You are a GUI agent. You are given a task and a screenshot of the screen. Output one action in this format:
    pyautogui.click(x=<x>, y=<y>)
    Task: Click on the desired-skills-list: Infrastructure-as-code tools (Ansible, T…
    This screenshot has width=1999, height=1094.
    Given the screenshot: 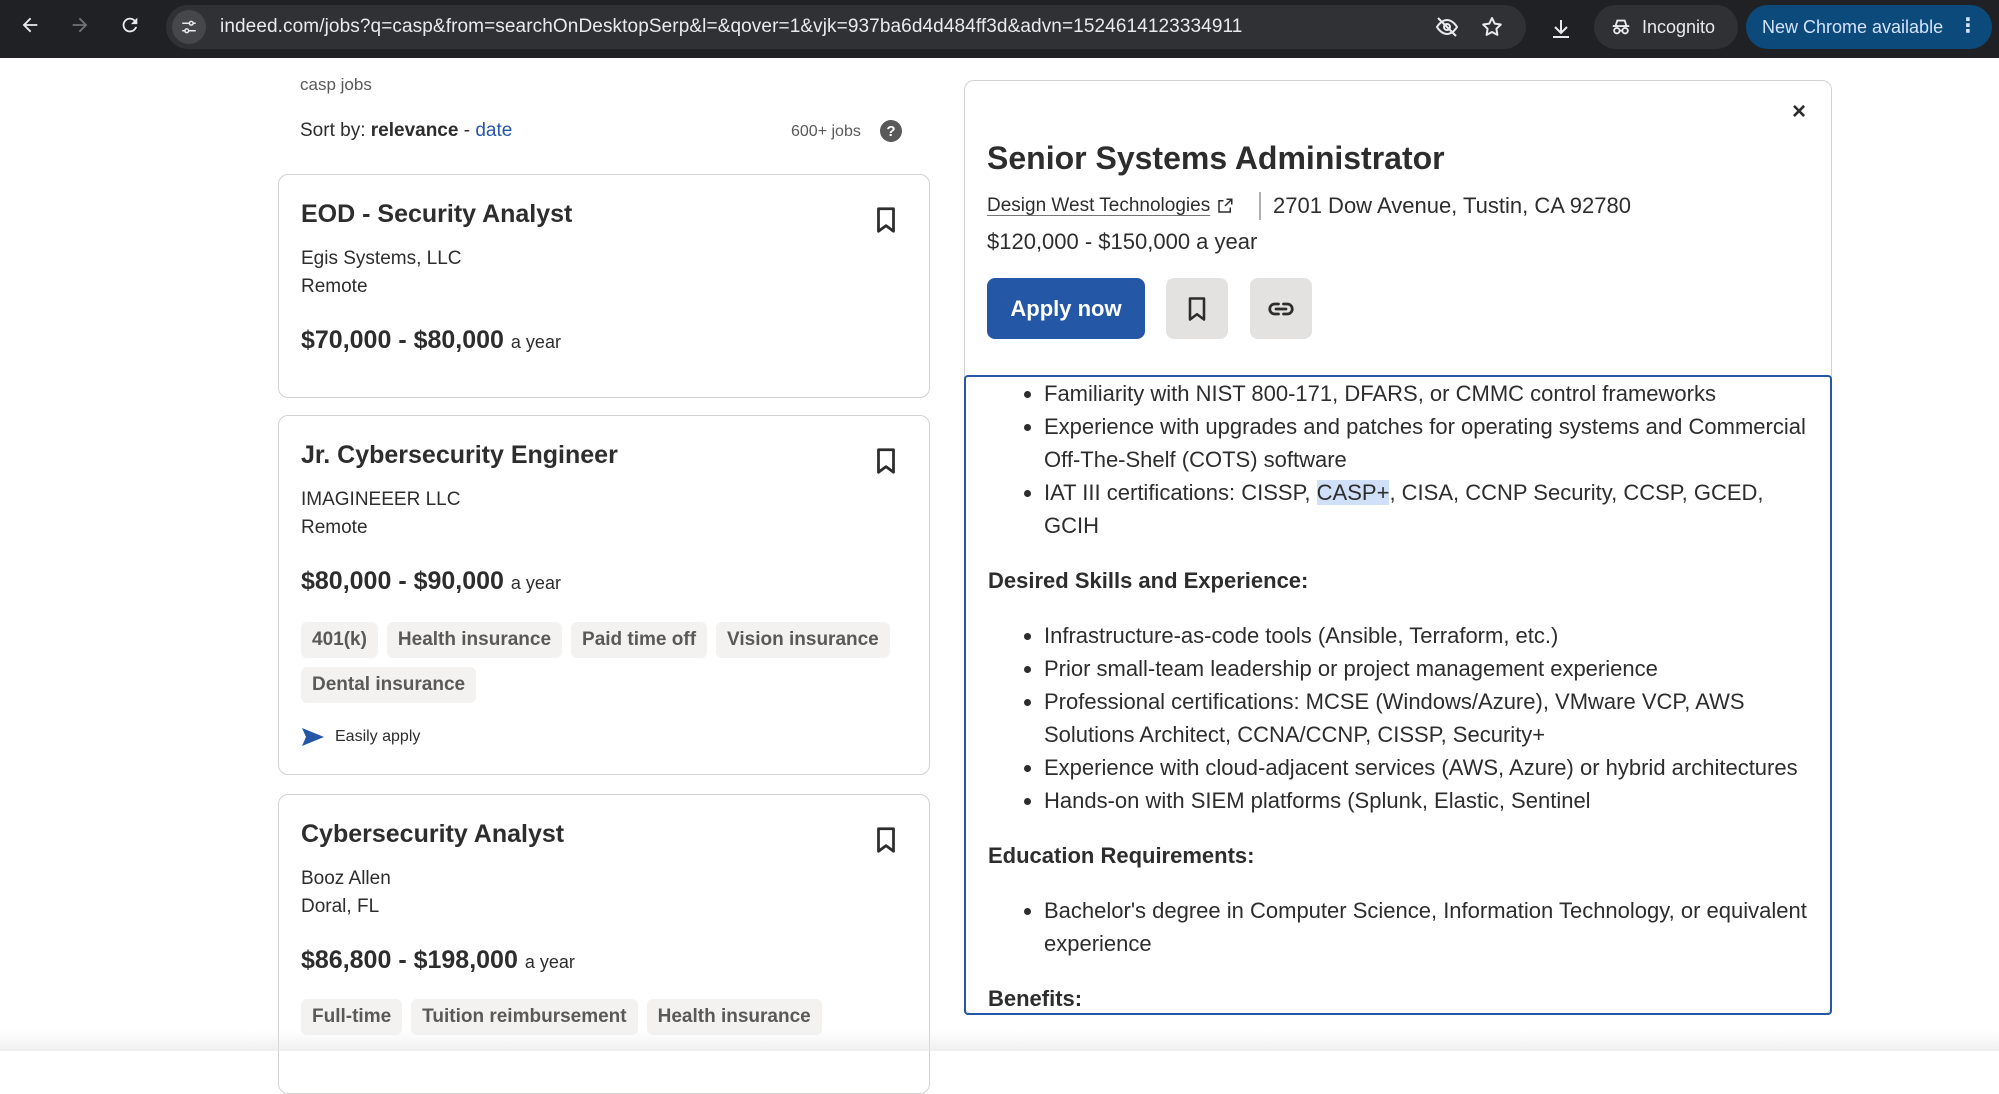 What is the action you would take?
    pyautogui.click(x=1398, y=718)
    